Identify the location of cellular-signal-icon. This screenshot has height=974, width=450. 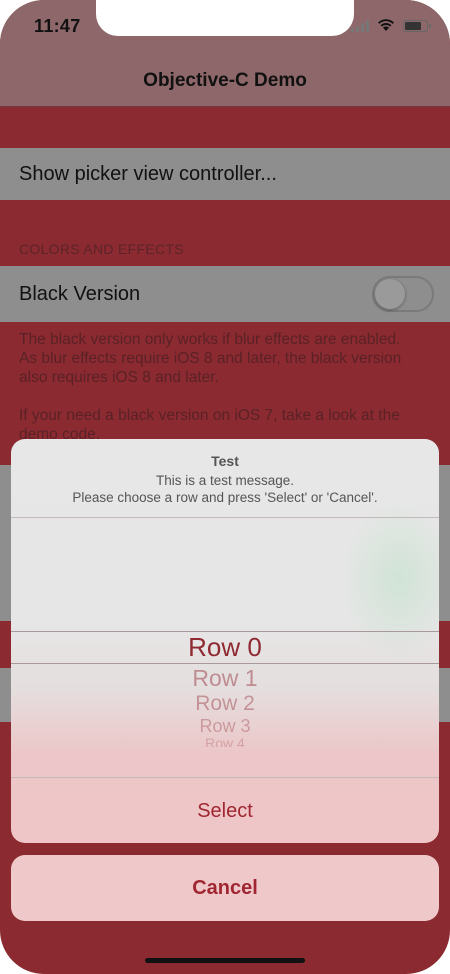
(360, 25).